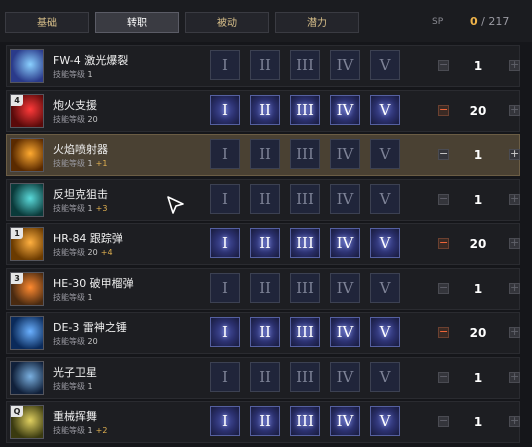  What do you see at coordinates (27, 422) in the screenshot?
I see `skill-icon: Q` at bounding box center [27, 422].